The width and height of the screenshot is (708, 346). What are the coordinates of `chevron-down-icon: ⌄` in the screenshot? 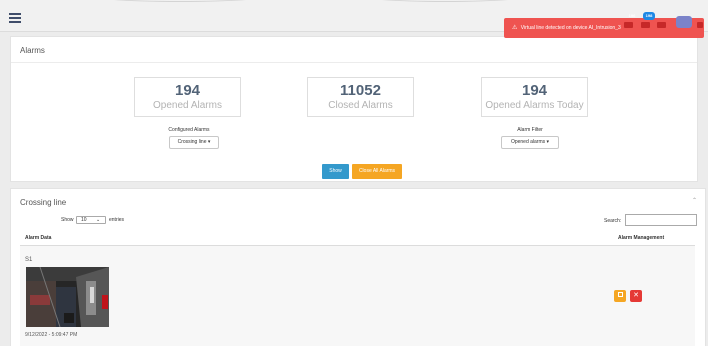 It's located at (98, 220).